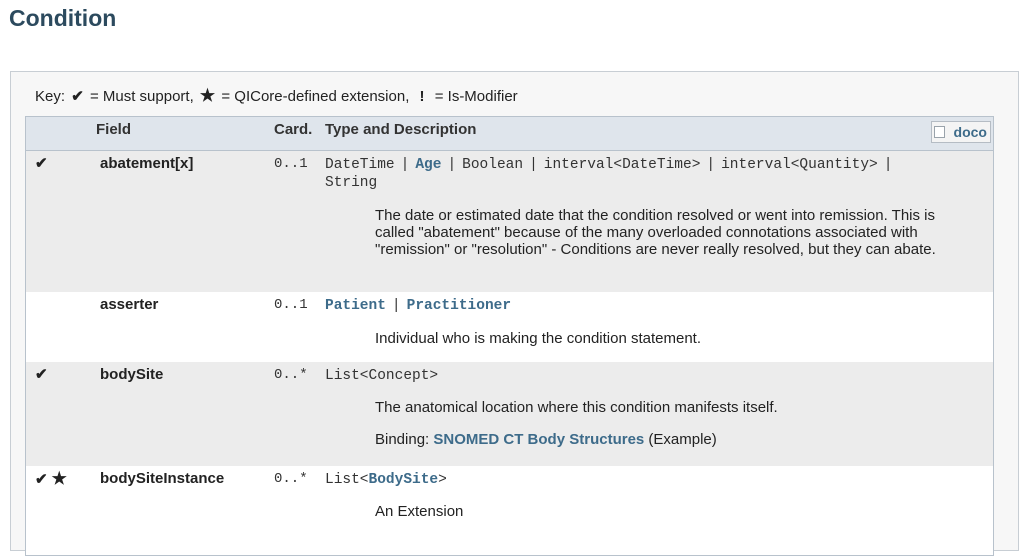 The height and width of the screenshot is (556, 1030). What do you see at coordinates (50, 96) in the screenshot?
I see `key-label: Key:` at bounding box center [50, 96].